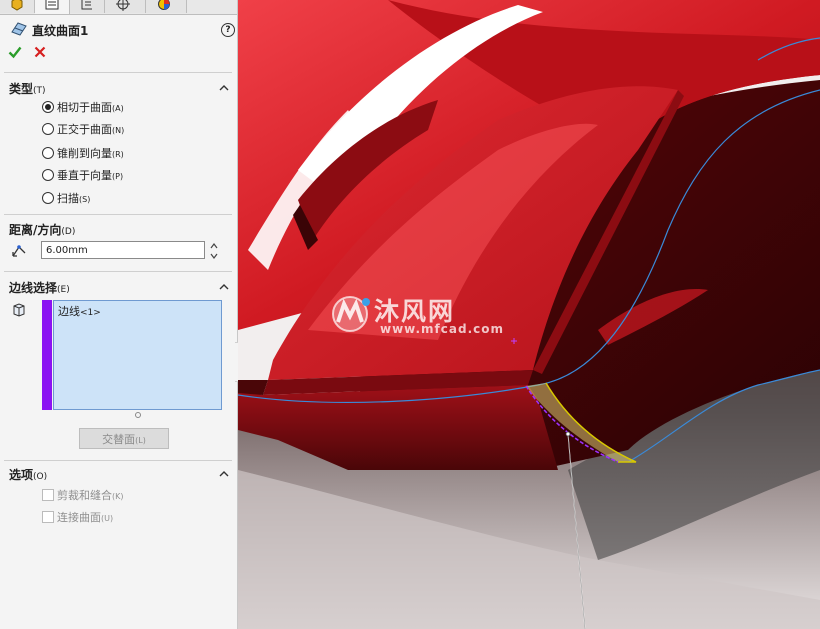  I want to click on watermark: 沐风网 www.mfcad.com, so click(416, 317).